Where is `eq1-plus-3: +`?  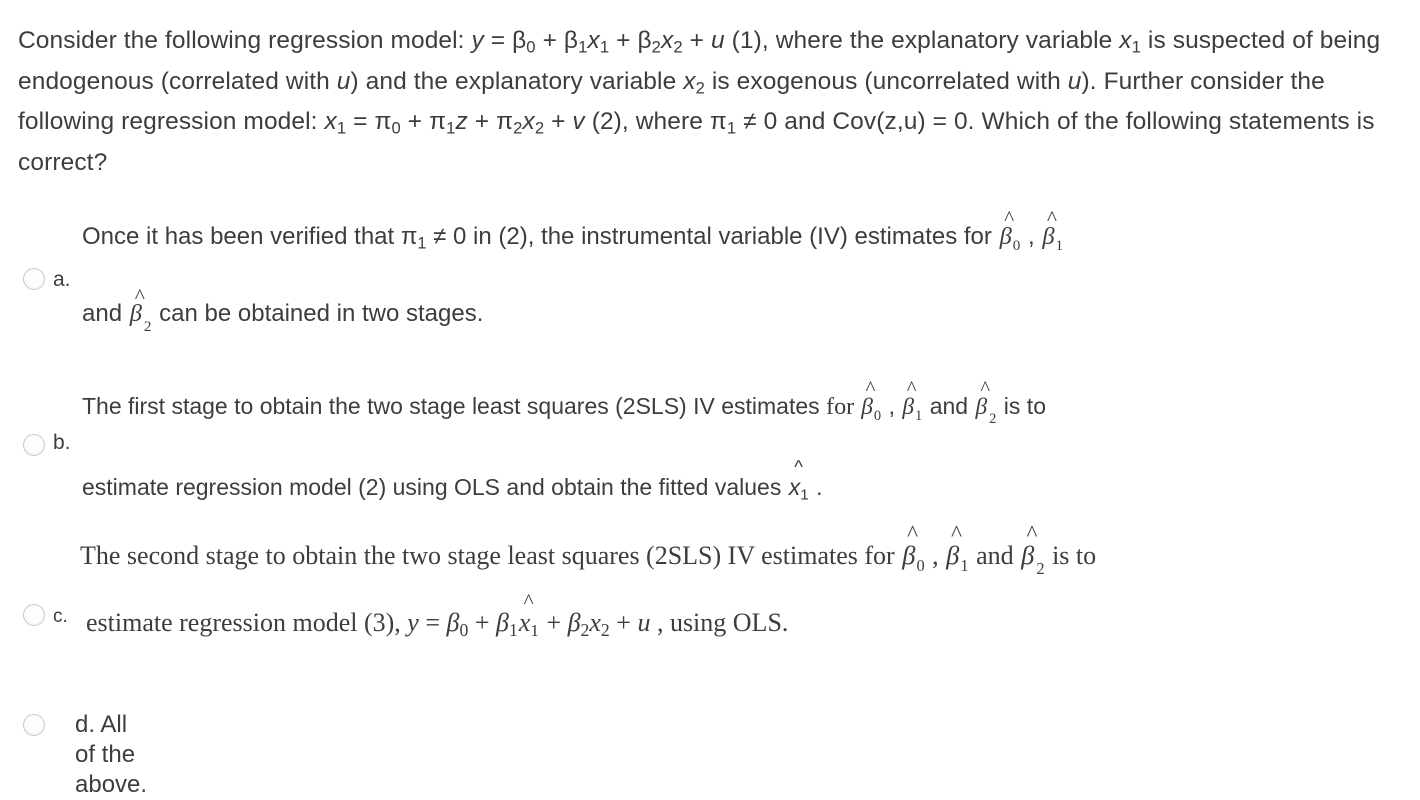 eq1-plus-3: + is located at coordinates (696, 40).